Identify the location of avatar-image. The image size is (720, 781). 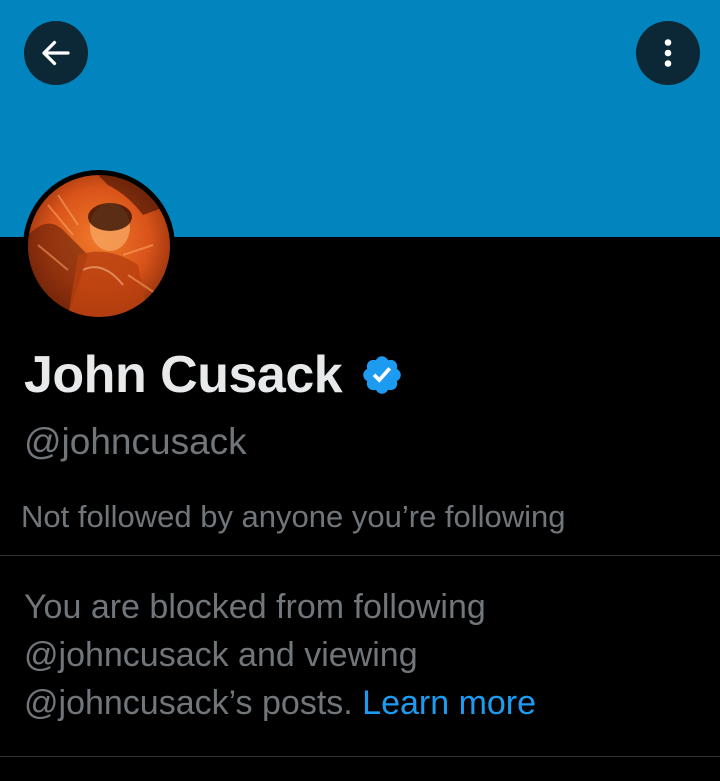
(99, 246).